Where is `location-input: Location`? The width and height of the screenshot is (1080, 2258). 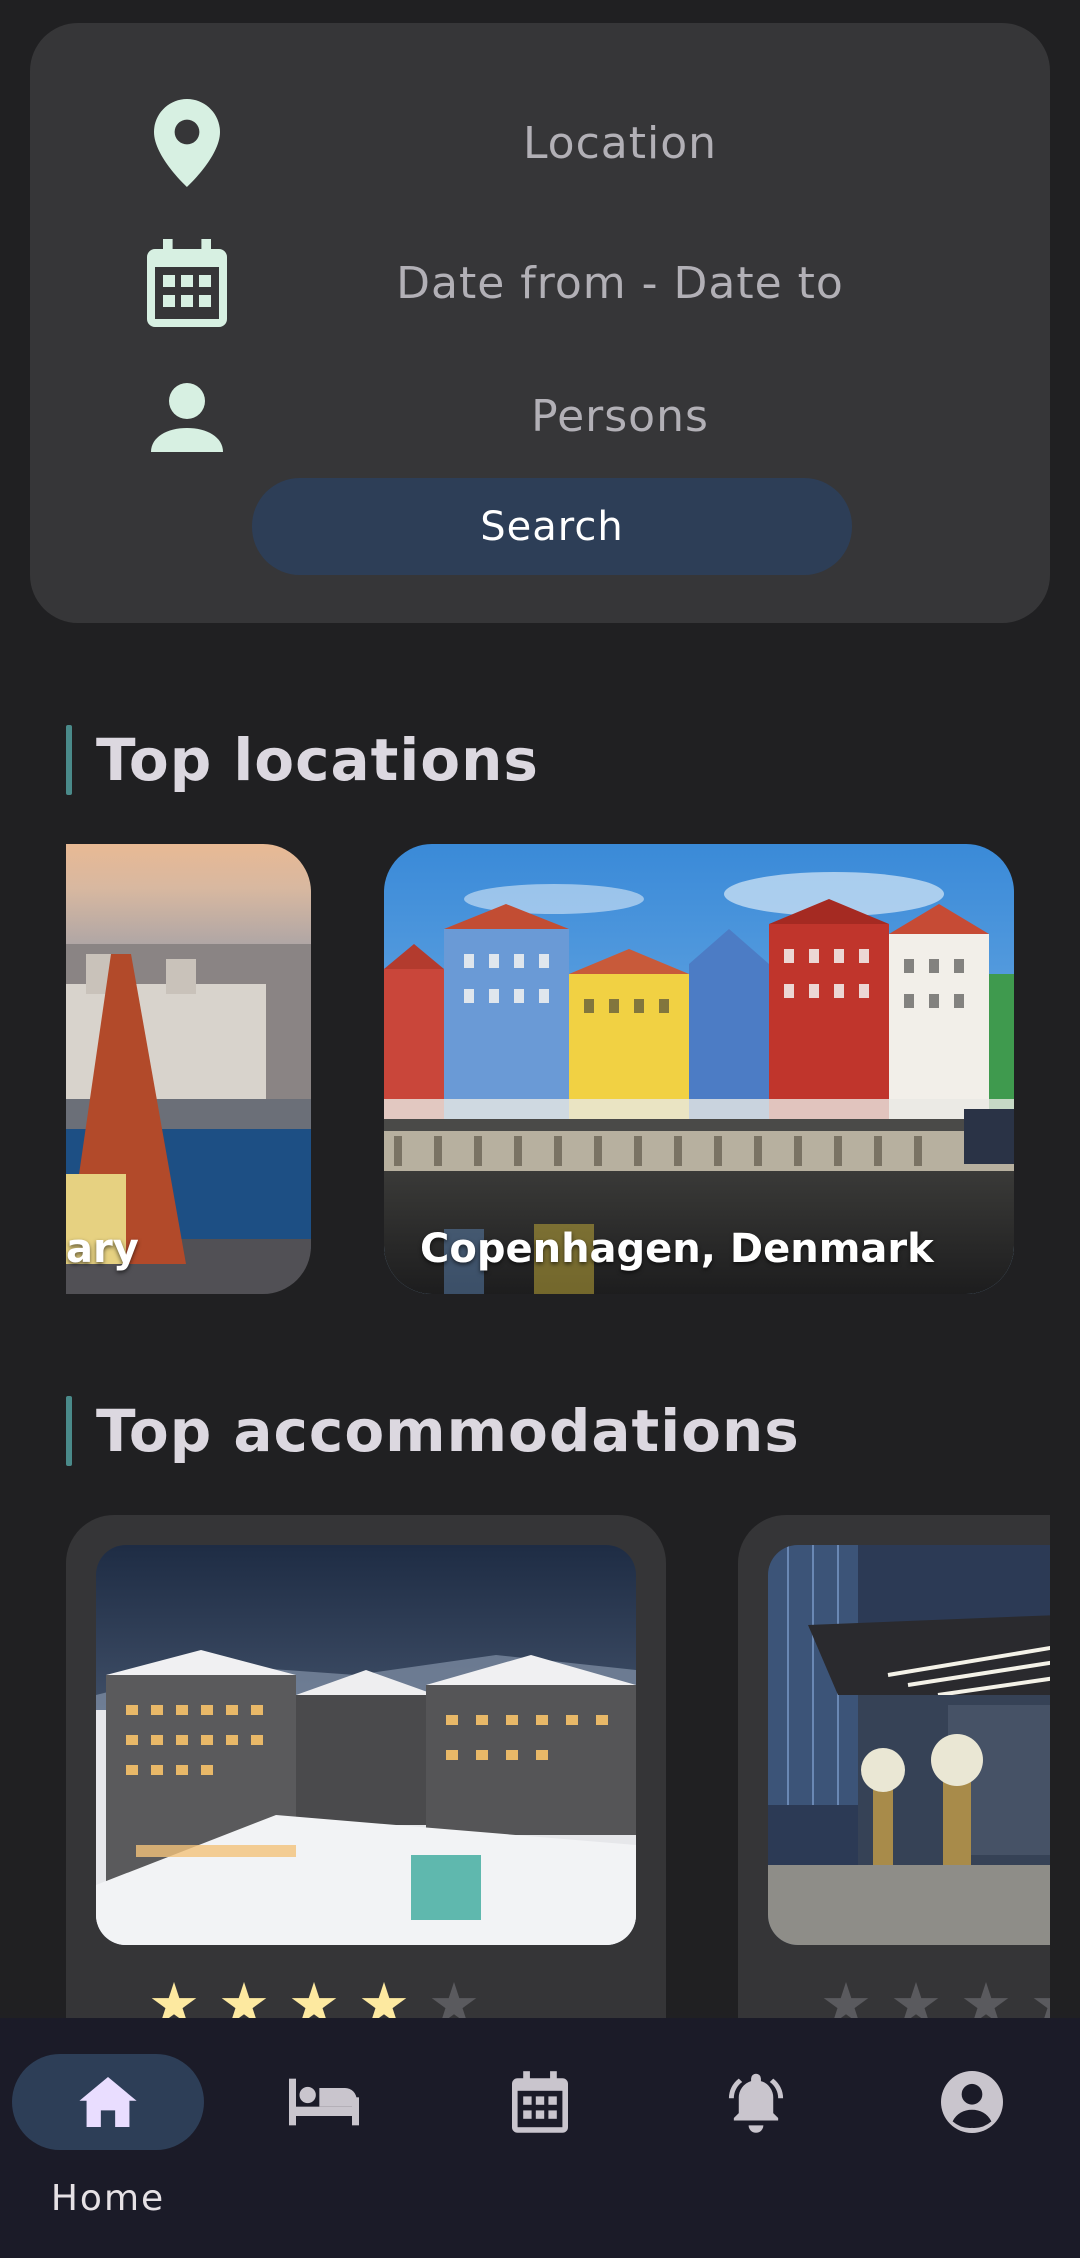 location-input: Location is located at coordinates (690, 143).